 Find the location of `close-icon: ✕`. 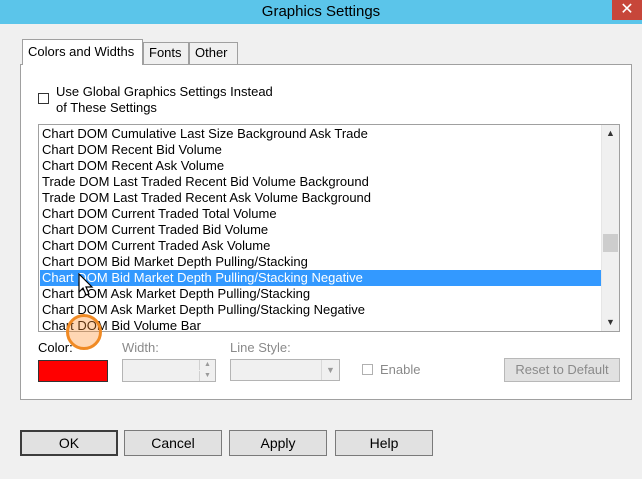

close-icon: ✕ is located at coordinates (627, 9).